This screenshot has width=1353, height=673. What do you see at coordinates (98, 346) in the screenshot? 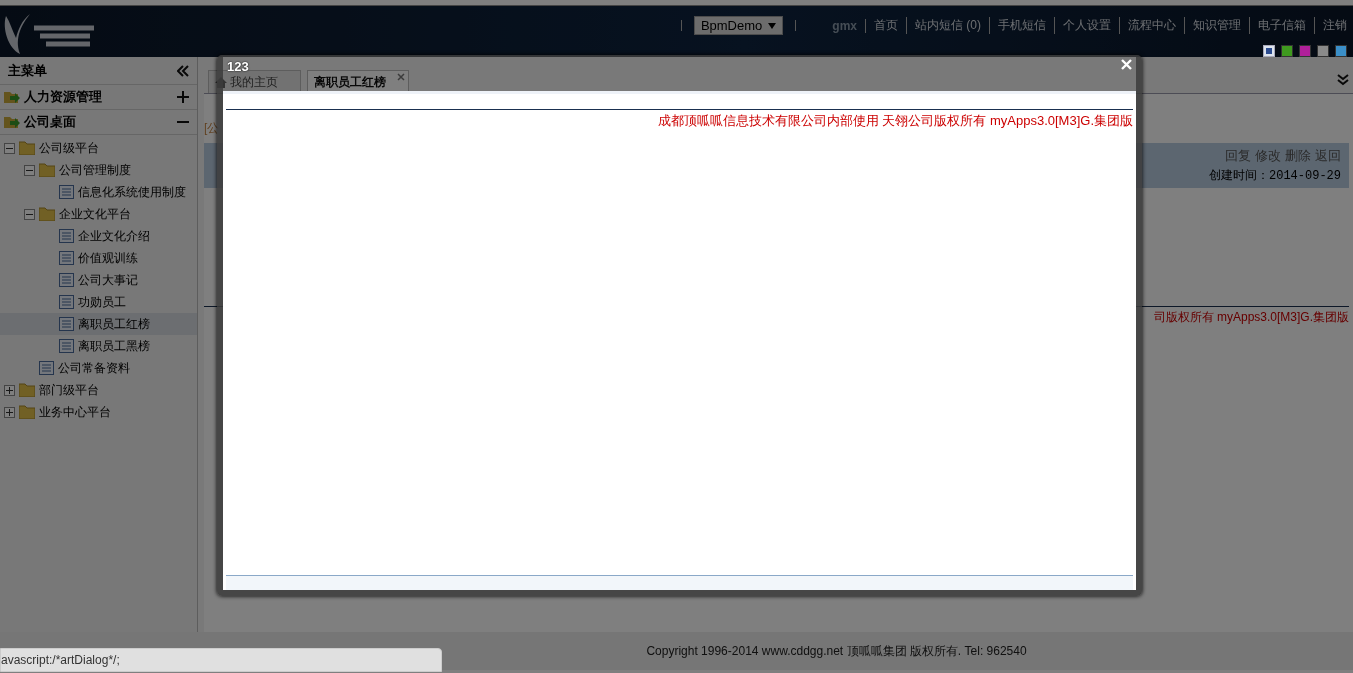
I see `tree-item: 离职员工黑榜` at bounding box center [98, 346].